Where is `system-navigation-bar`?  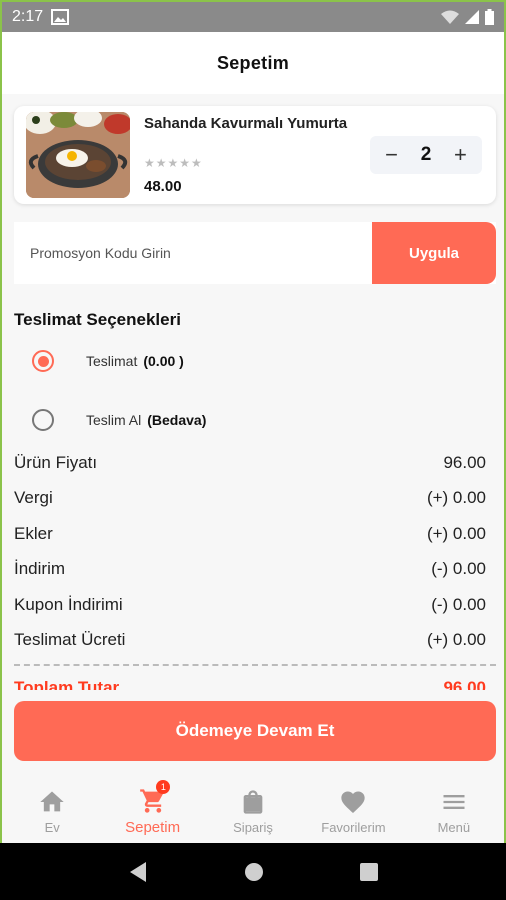 system-navigation-bar is located at coordinates (253, 871).